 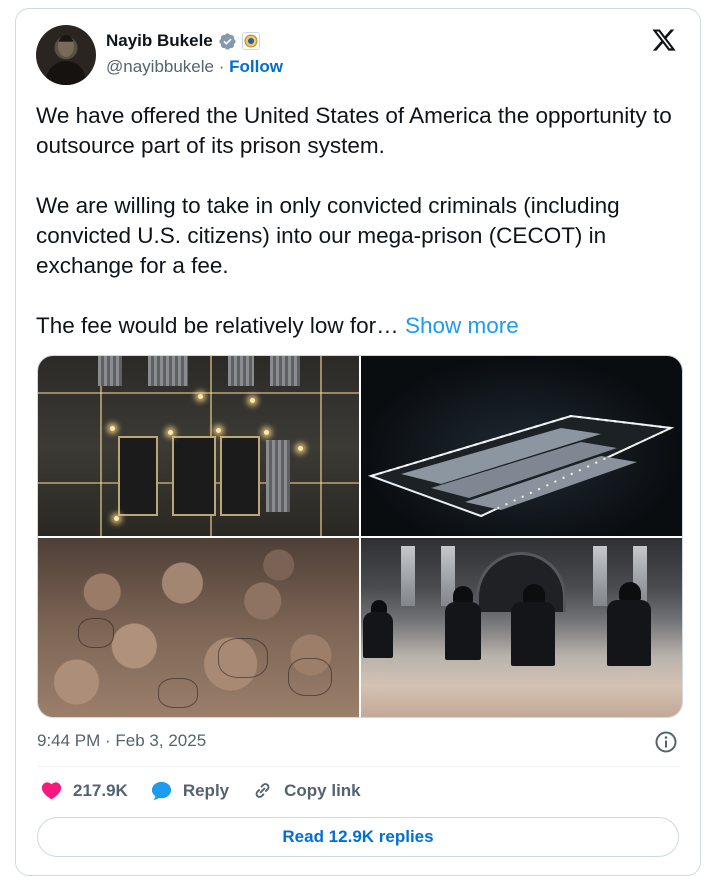 I want to click on verified-badge-icon, so click(x=227, y=41).